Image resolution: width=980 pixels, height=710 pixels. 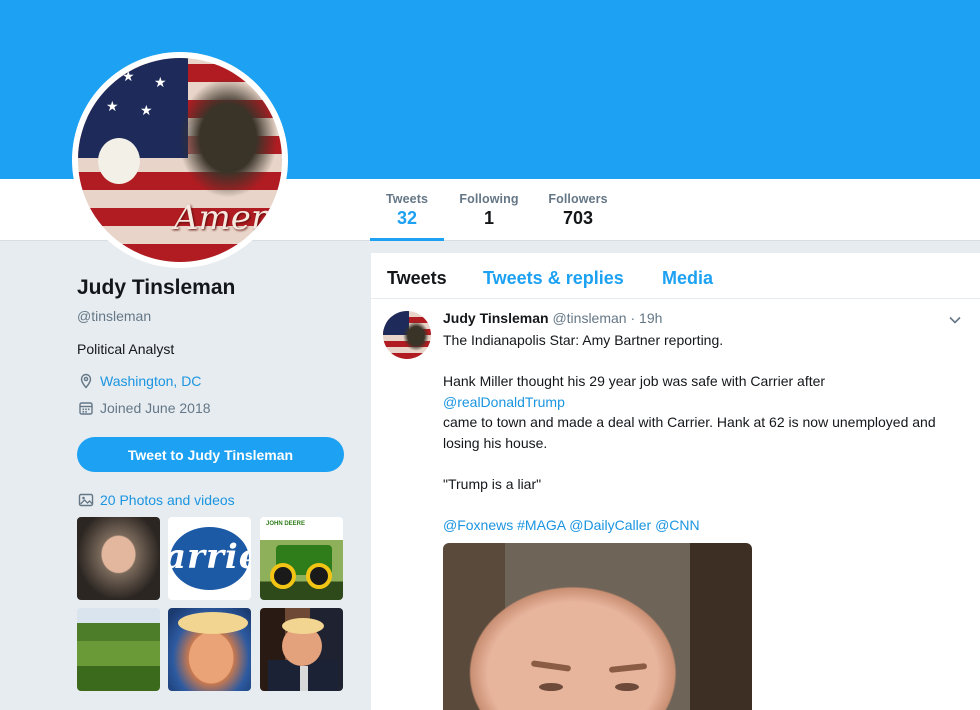 What do you see at coordinates (86, 408) in the screenshot?
I see `calendar-icon` at bounding box center [86, 408].